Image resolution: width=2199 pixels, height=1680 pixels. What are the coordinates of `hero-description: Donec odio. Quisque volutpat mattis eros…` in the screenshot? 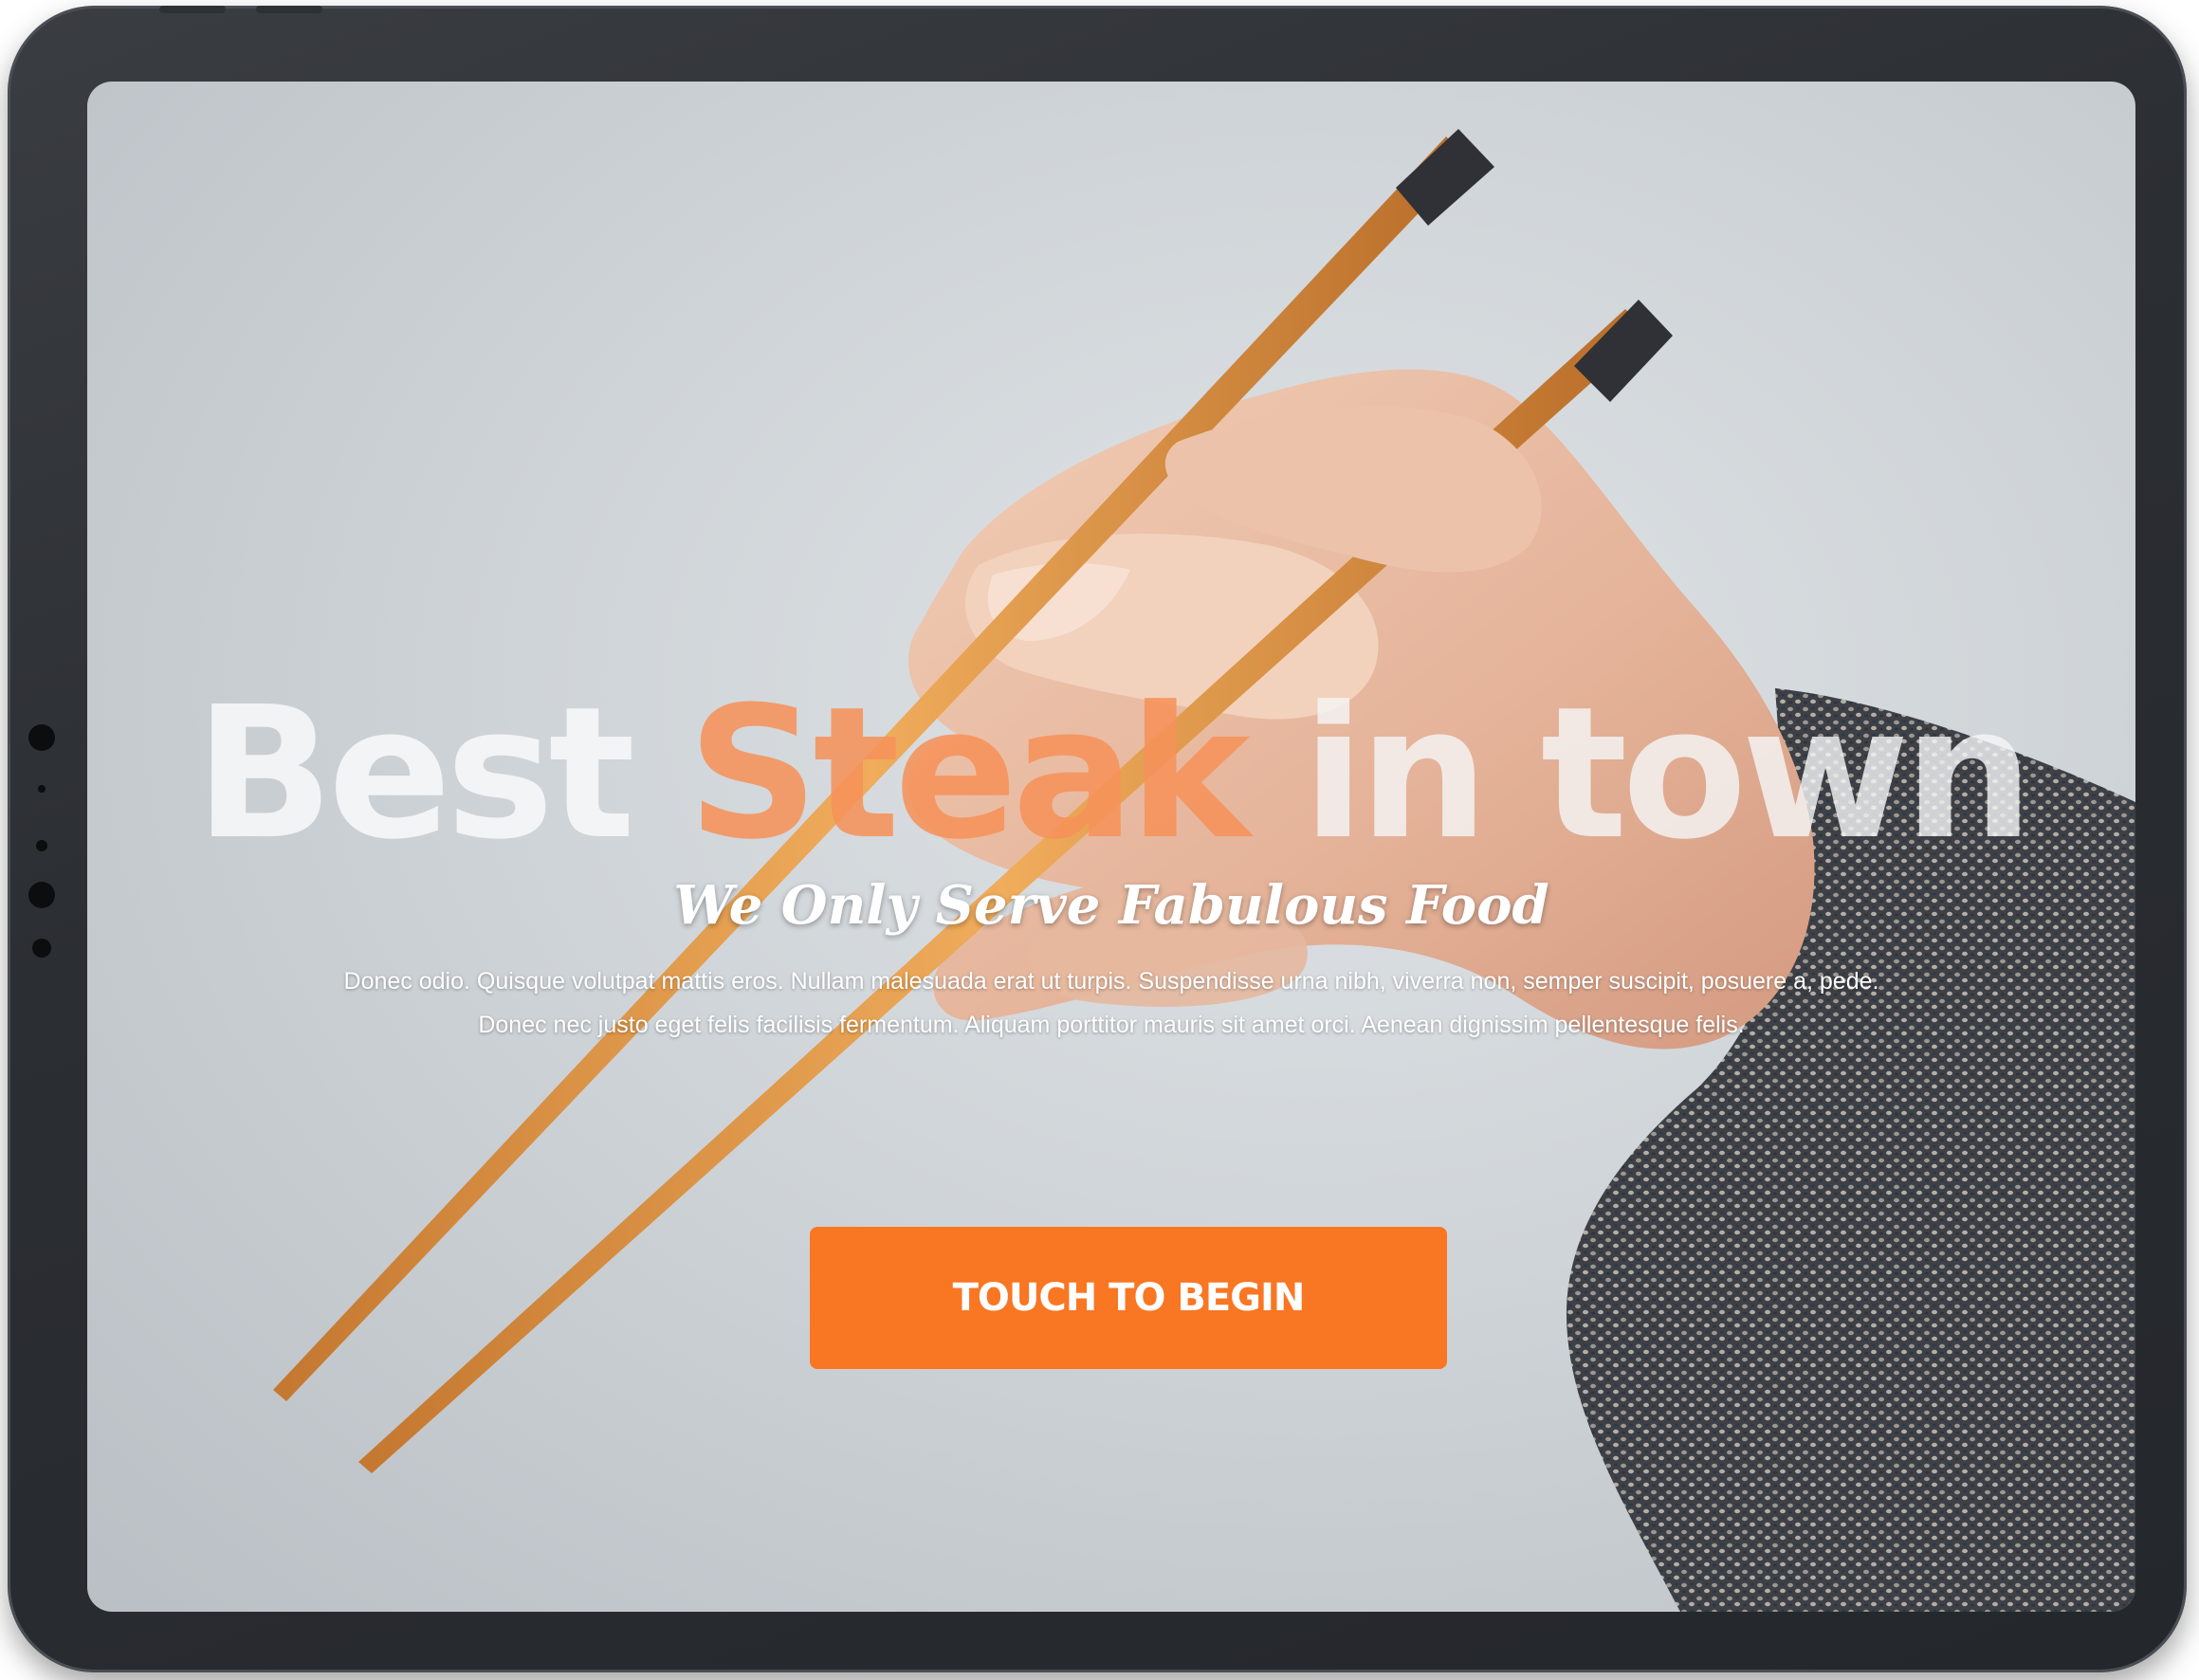 It's located at (1111, 1003).